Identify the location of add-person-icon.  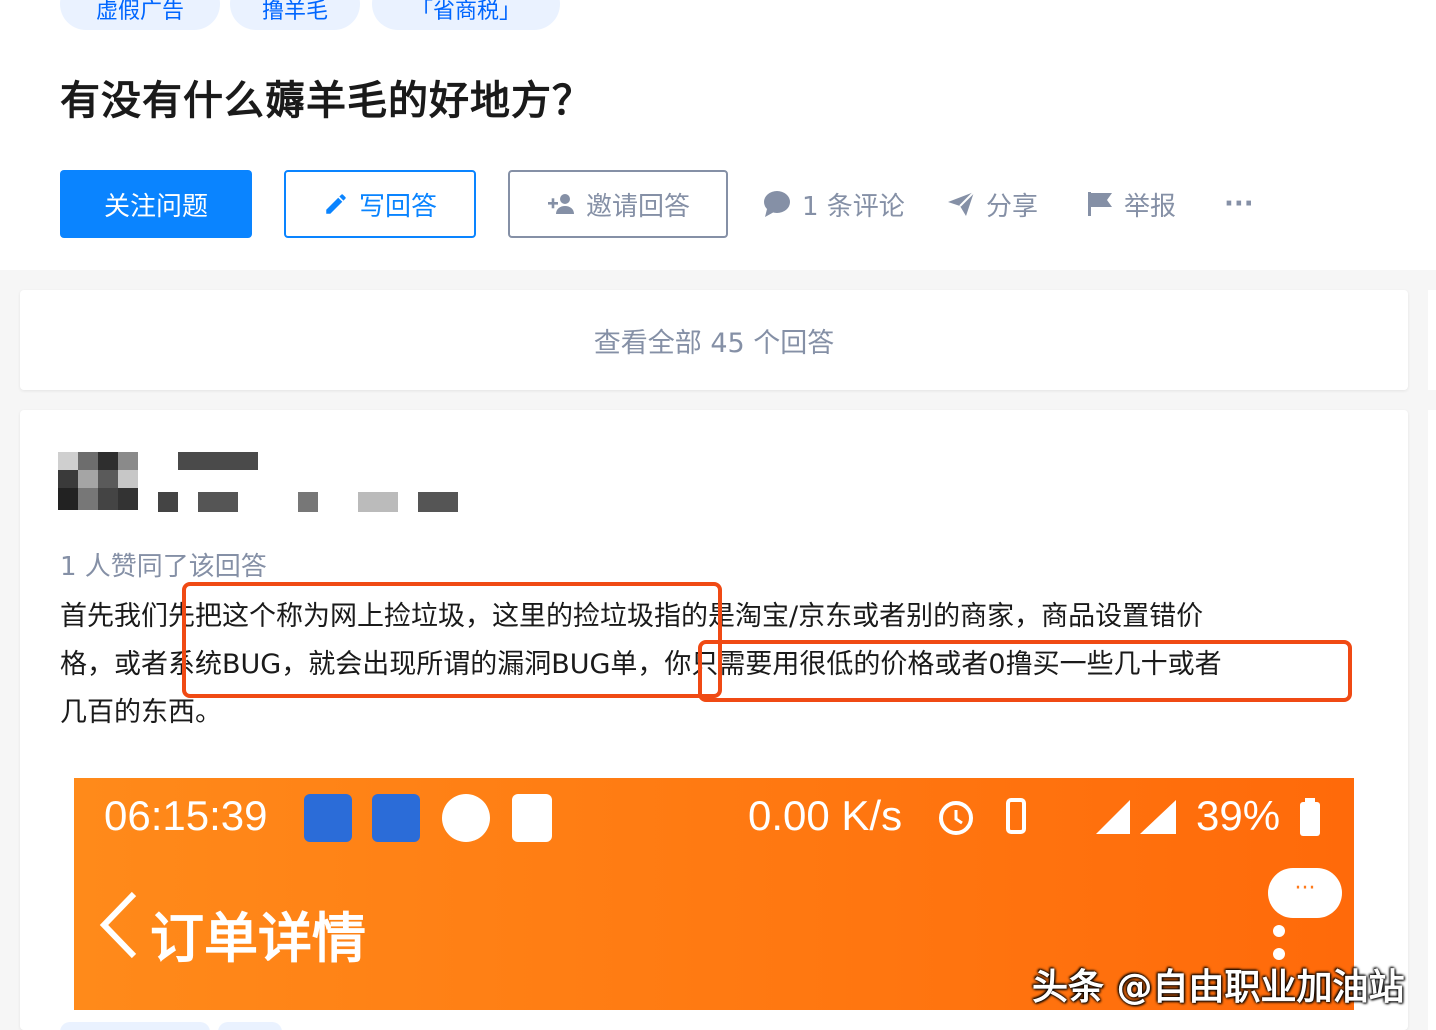
(561, 204).